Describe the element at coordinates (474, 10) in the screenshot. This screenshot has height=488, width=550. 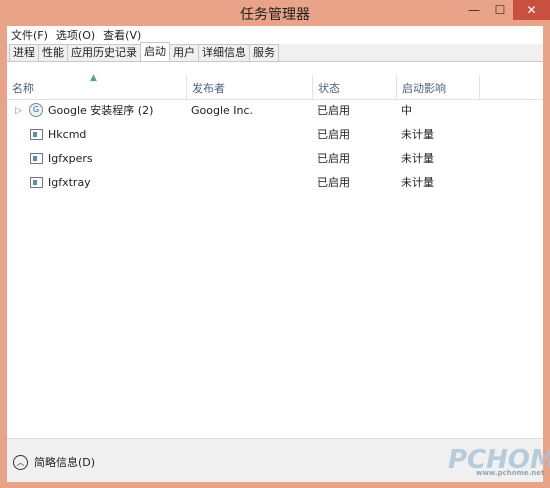
I see `minimize-button: —` at that location.